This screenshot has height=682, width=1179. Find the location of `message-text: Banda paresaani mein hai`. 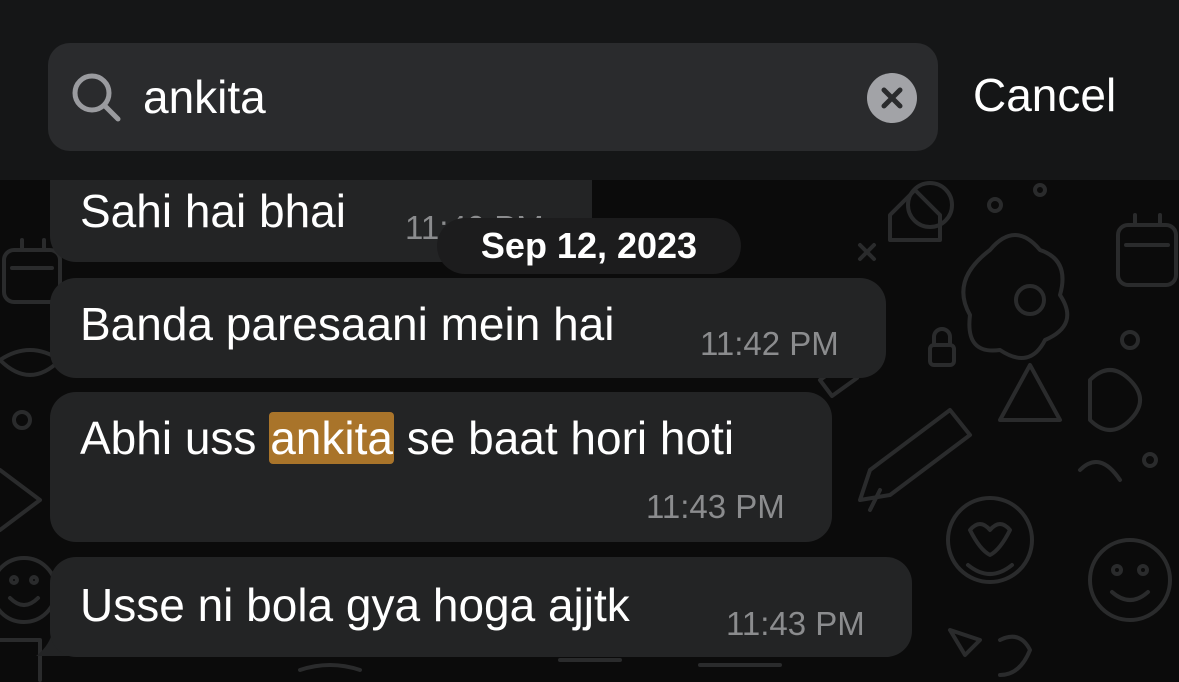

message-text: Banda paresaani mein hai is located at coordinates (347, 324).